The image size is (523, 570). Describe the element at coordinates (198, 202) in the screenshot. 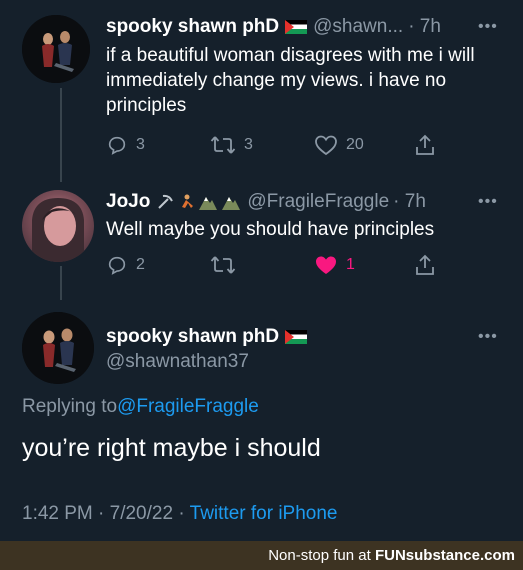

I see `name-emojis` at that location.